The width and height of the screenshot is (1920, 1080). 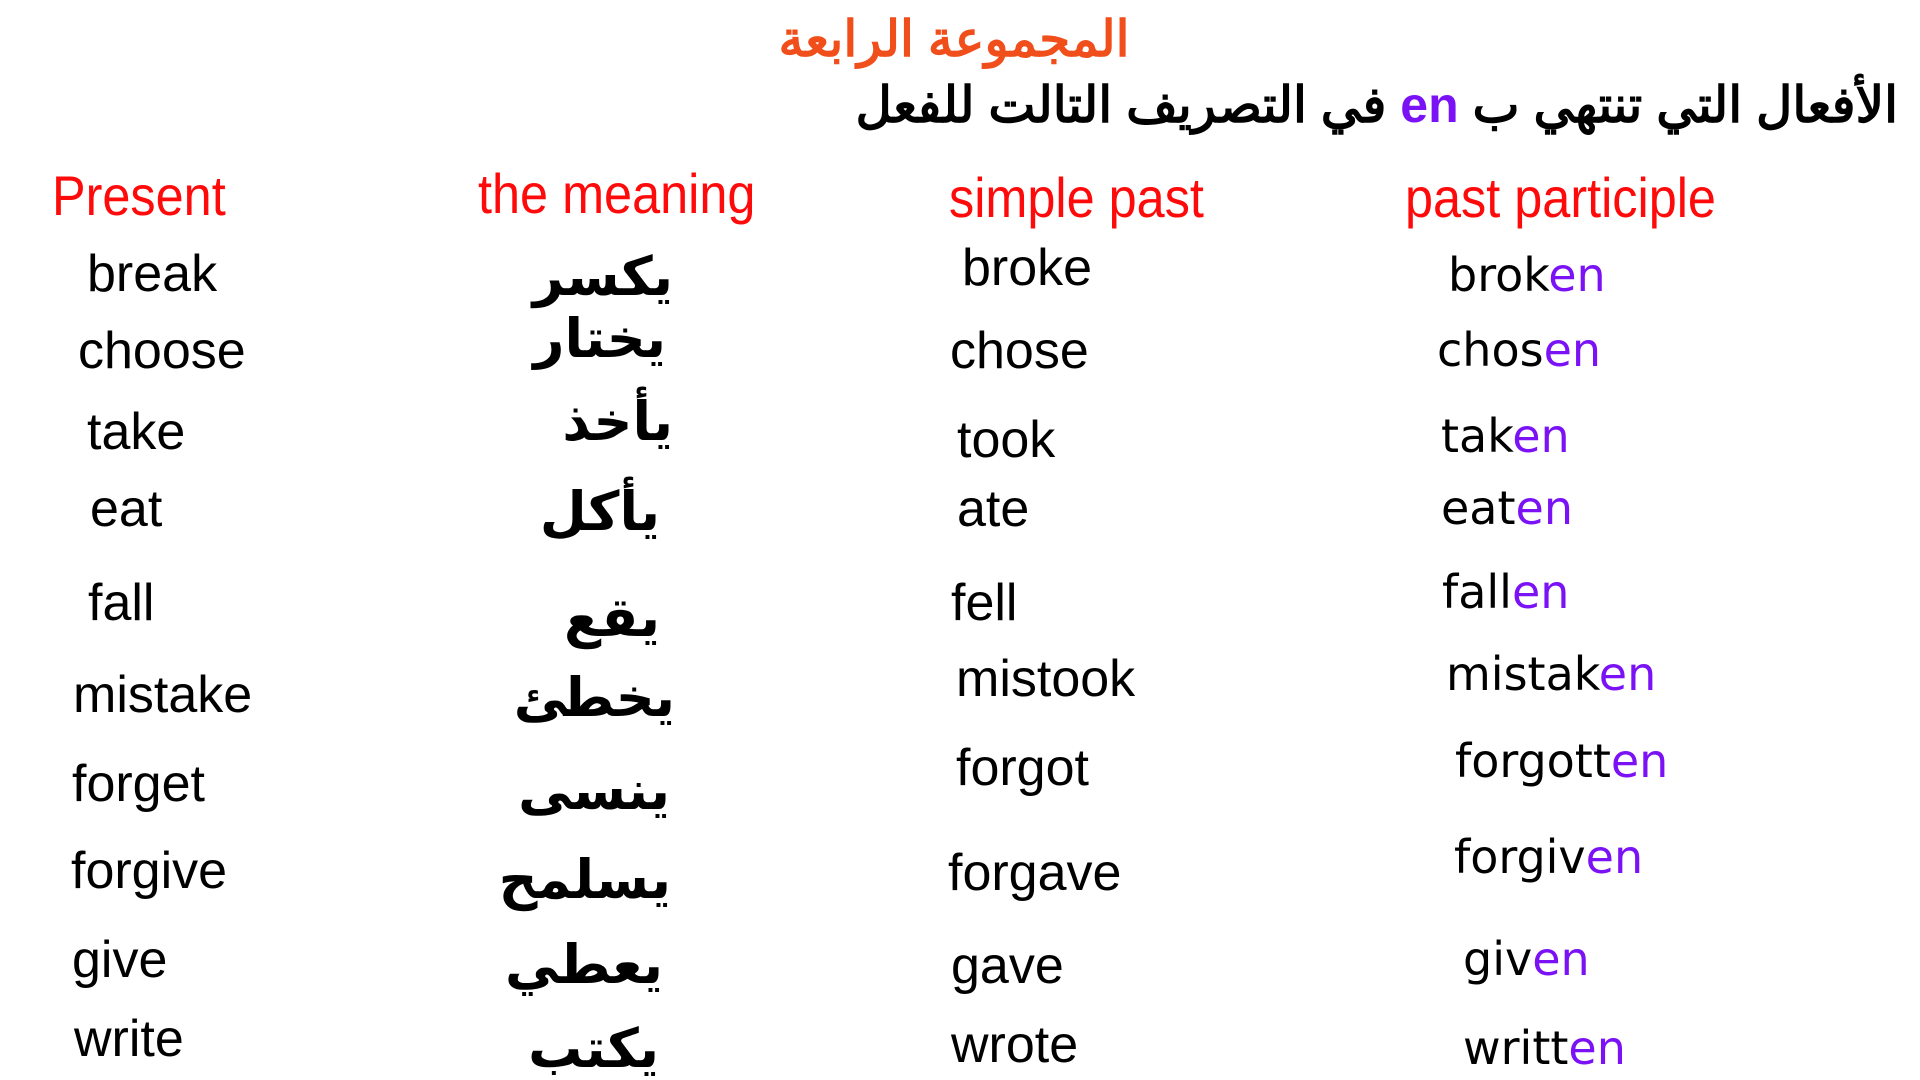 I want to click on simple-past-verb: gave, so click(x=1007, y=966).